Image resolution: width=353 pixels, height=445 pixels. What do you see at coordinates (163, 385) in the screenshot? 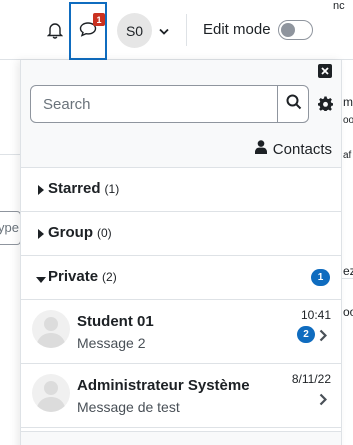
I see `conversation-name: Administrateur Système` at bounding box center [163, 385].